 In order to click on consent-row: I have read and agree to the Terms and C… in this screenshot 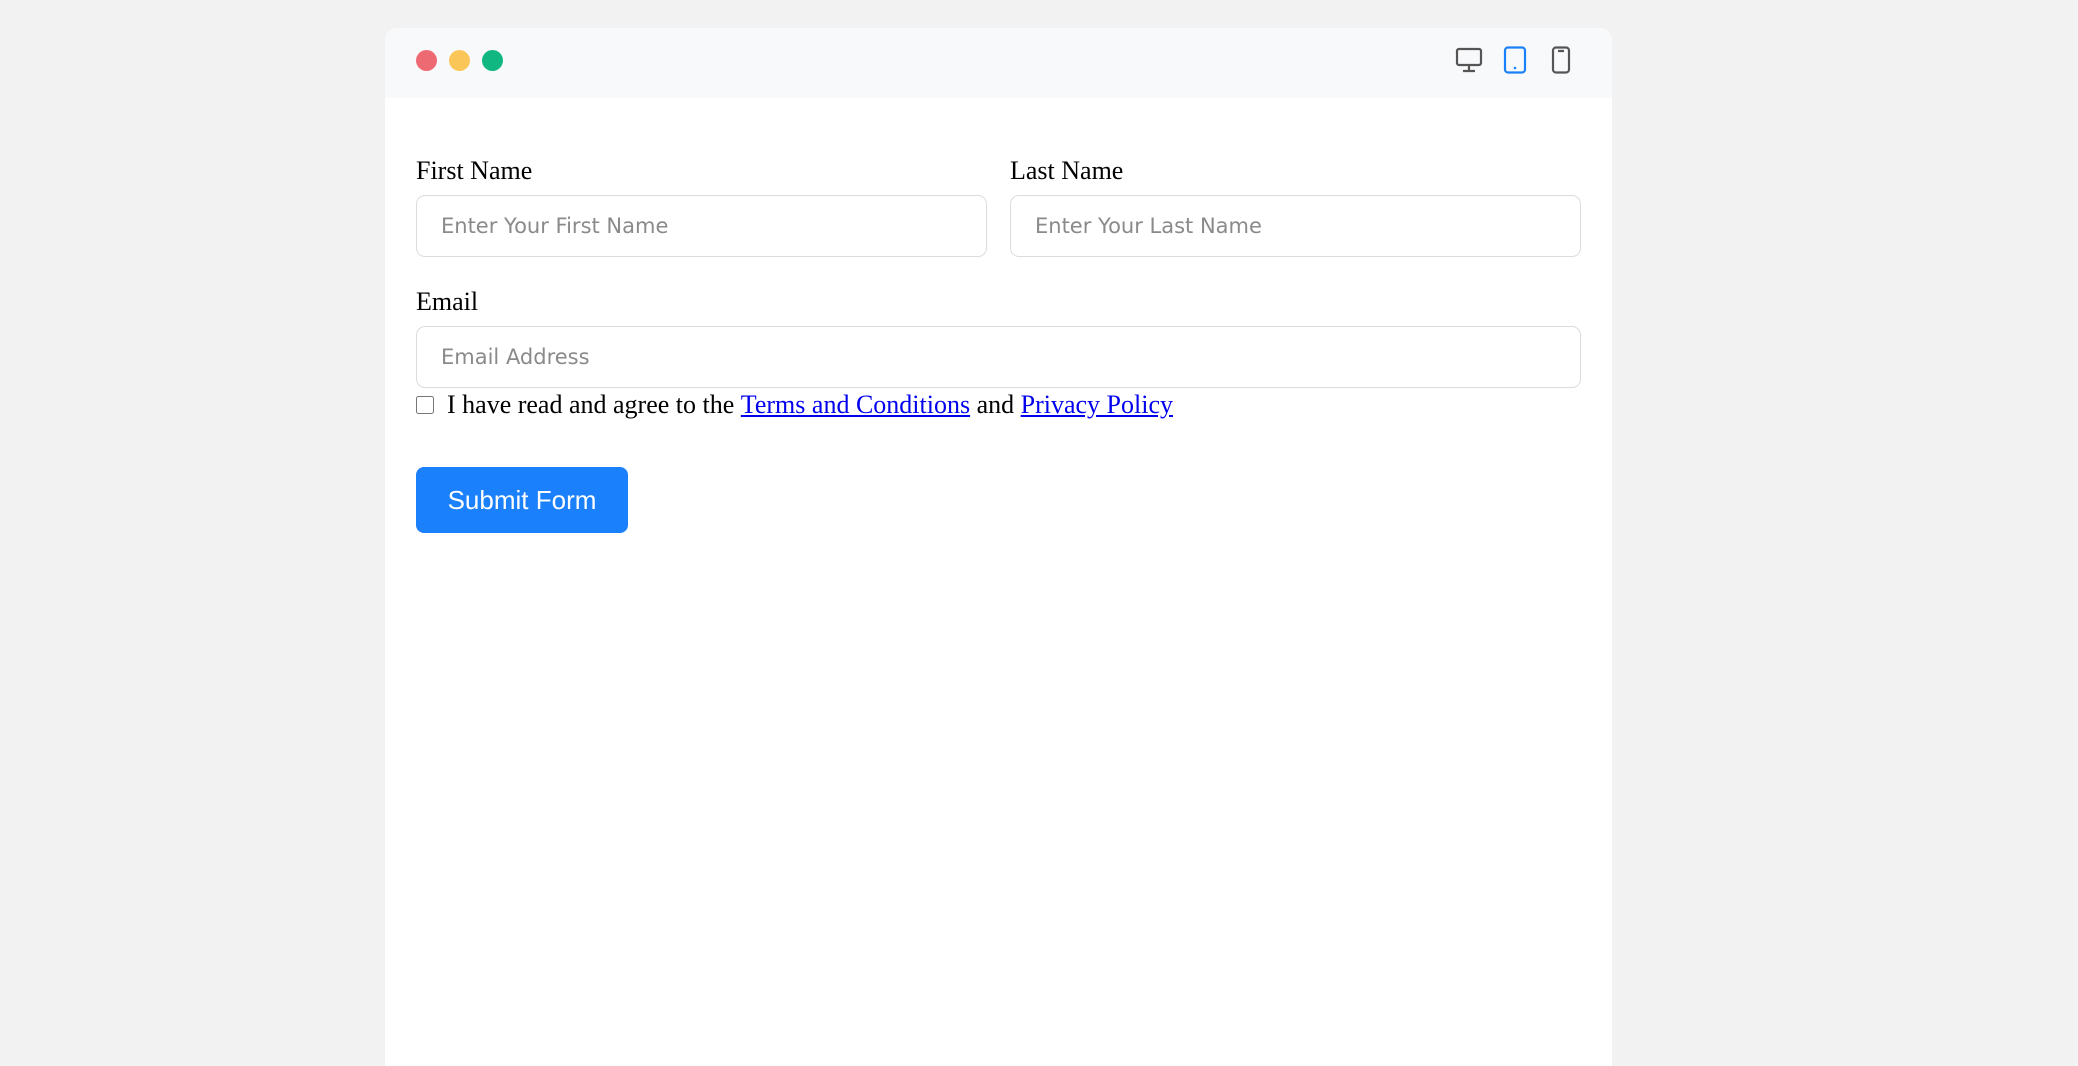, I will do `click(794, 405)`.